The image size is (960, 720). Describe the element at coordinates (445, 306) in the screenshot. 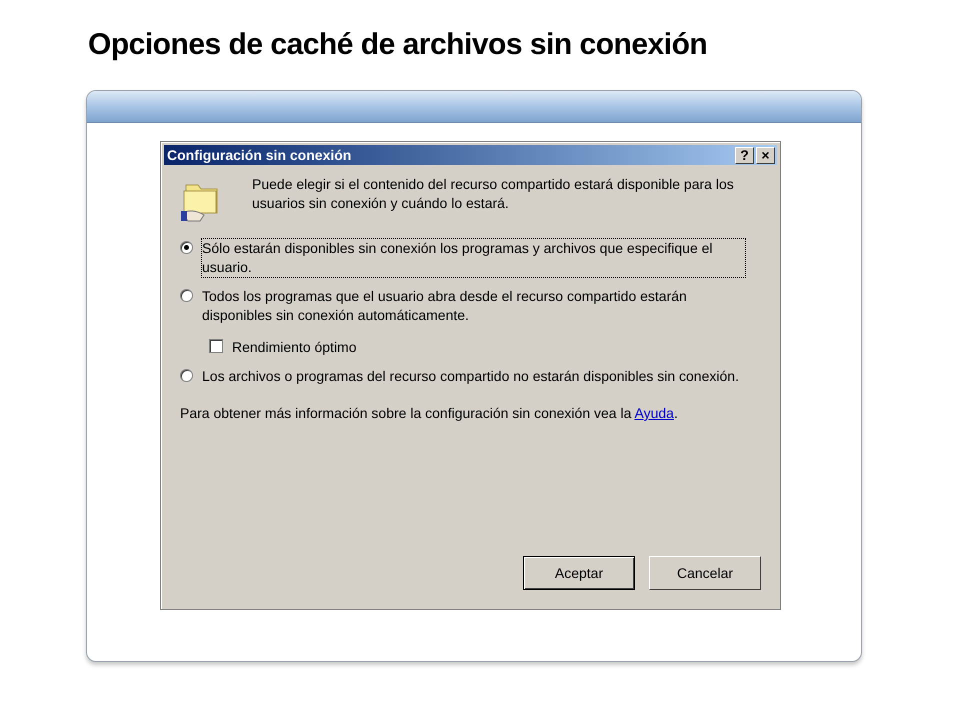

I see `option-label: Todos los programas que el usuario abra desde el recurso compartido estarán disponibles sin conexión automáticamente.` at that location.